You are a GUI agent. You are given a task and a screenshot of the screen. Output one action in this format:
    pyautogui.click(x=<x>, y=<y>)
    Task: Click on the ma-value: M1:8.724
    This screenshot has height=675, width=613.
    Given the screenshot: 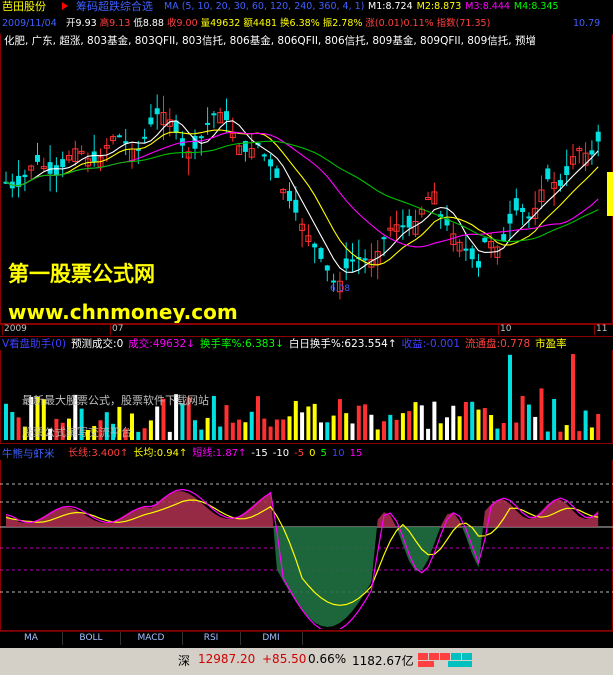 What is the action you would take?
    pyautogui.click(x=390, y=6)
    